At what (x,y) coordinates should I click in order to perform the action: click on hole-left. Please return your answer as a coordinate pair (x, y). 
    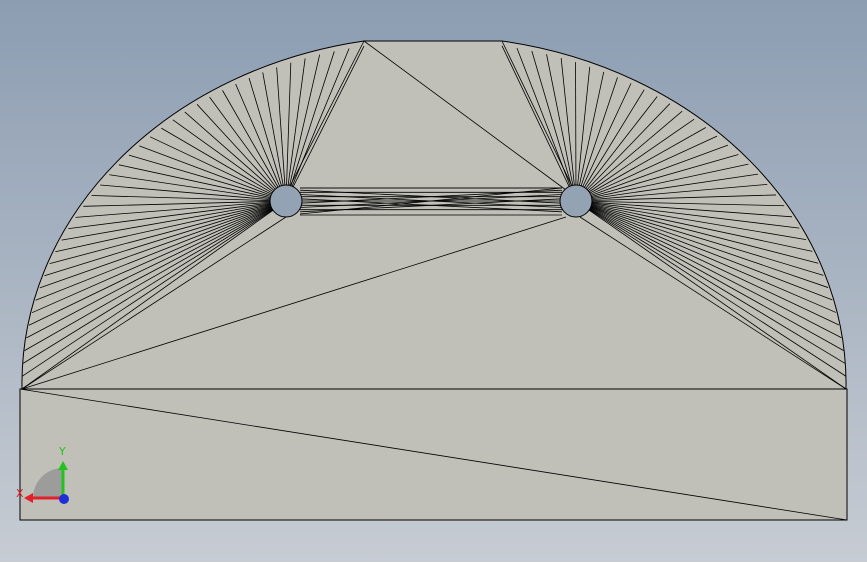
    Looking at the image, I should click on (286, 201).